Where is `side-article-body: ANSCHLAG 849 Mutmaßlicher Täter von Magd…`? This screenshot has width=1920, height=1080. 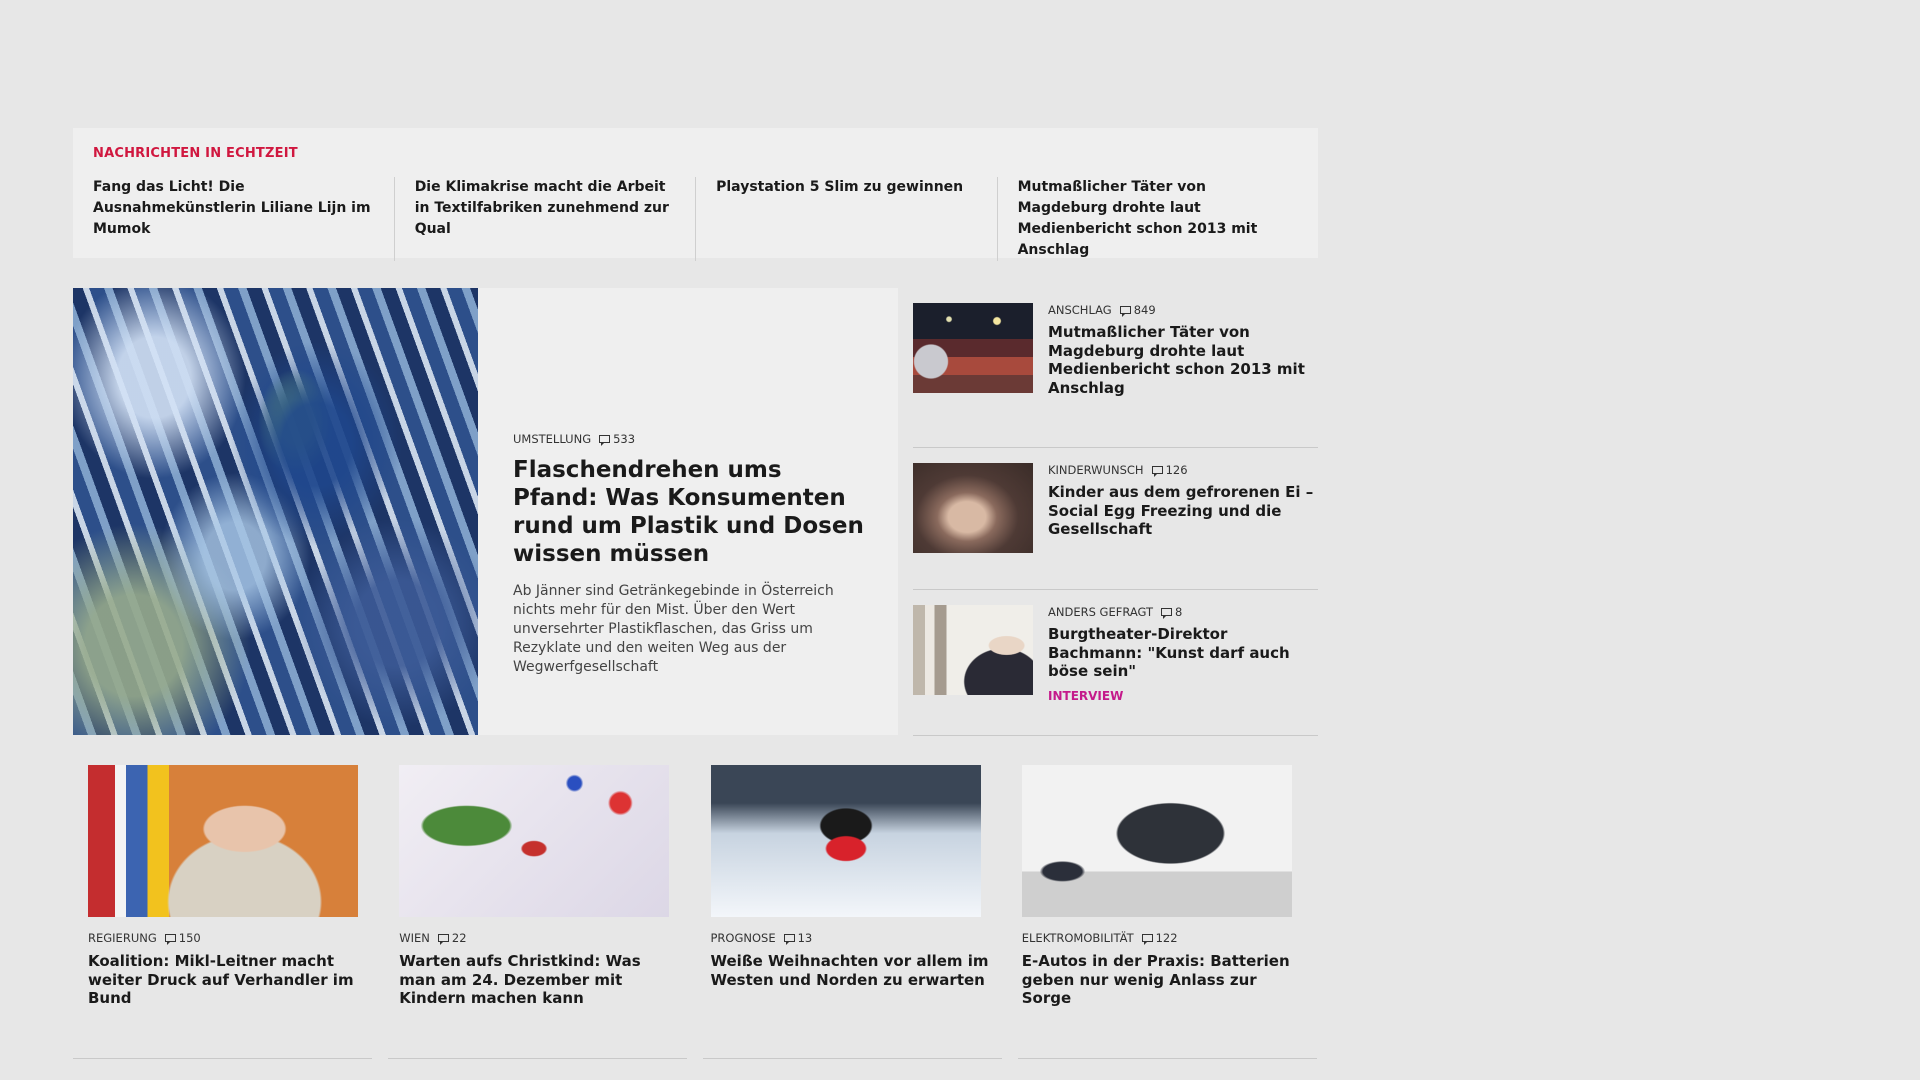
side-article-body: ANSCHLAG 849 Mutmaßlicher Täter von Magd… is located at coordinates (1183, 375).